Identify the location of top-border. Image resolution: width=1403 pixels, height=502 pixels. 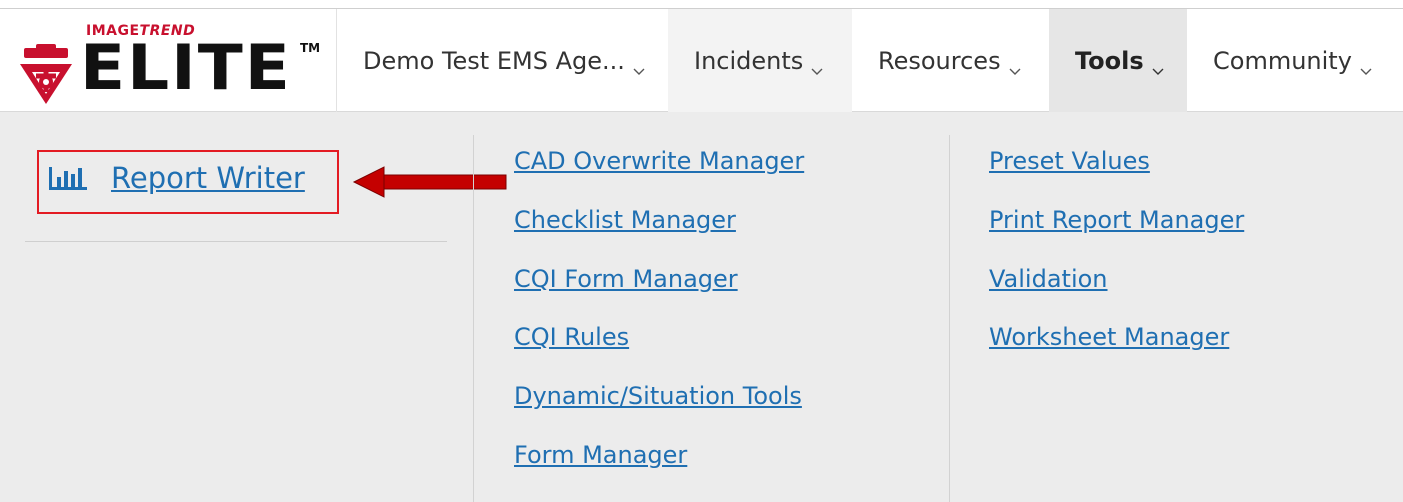
(701, 4).